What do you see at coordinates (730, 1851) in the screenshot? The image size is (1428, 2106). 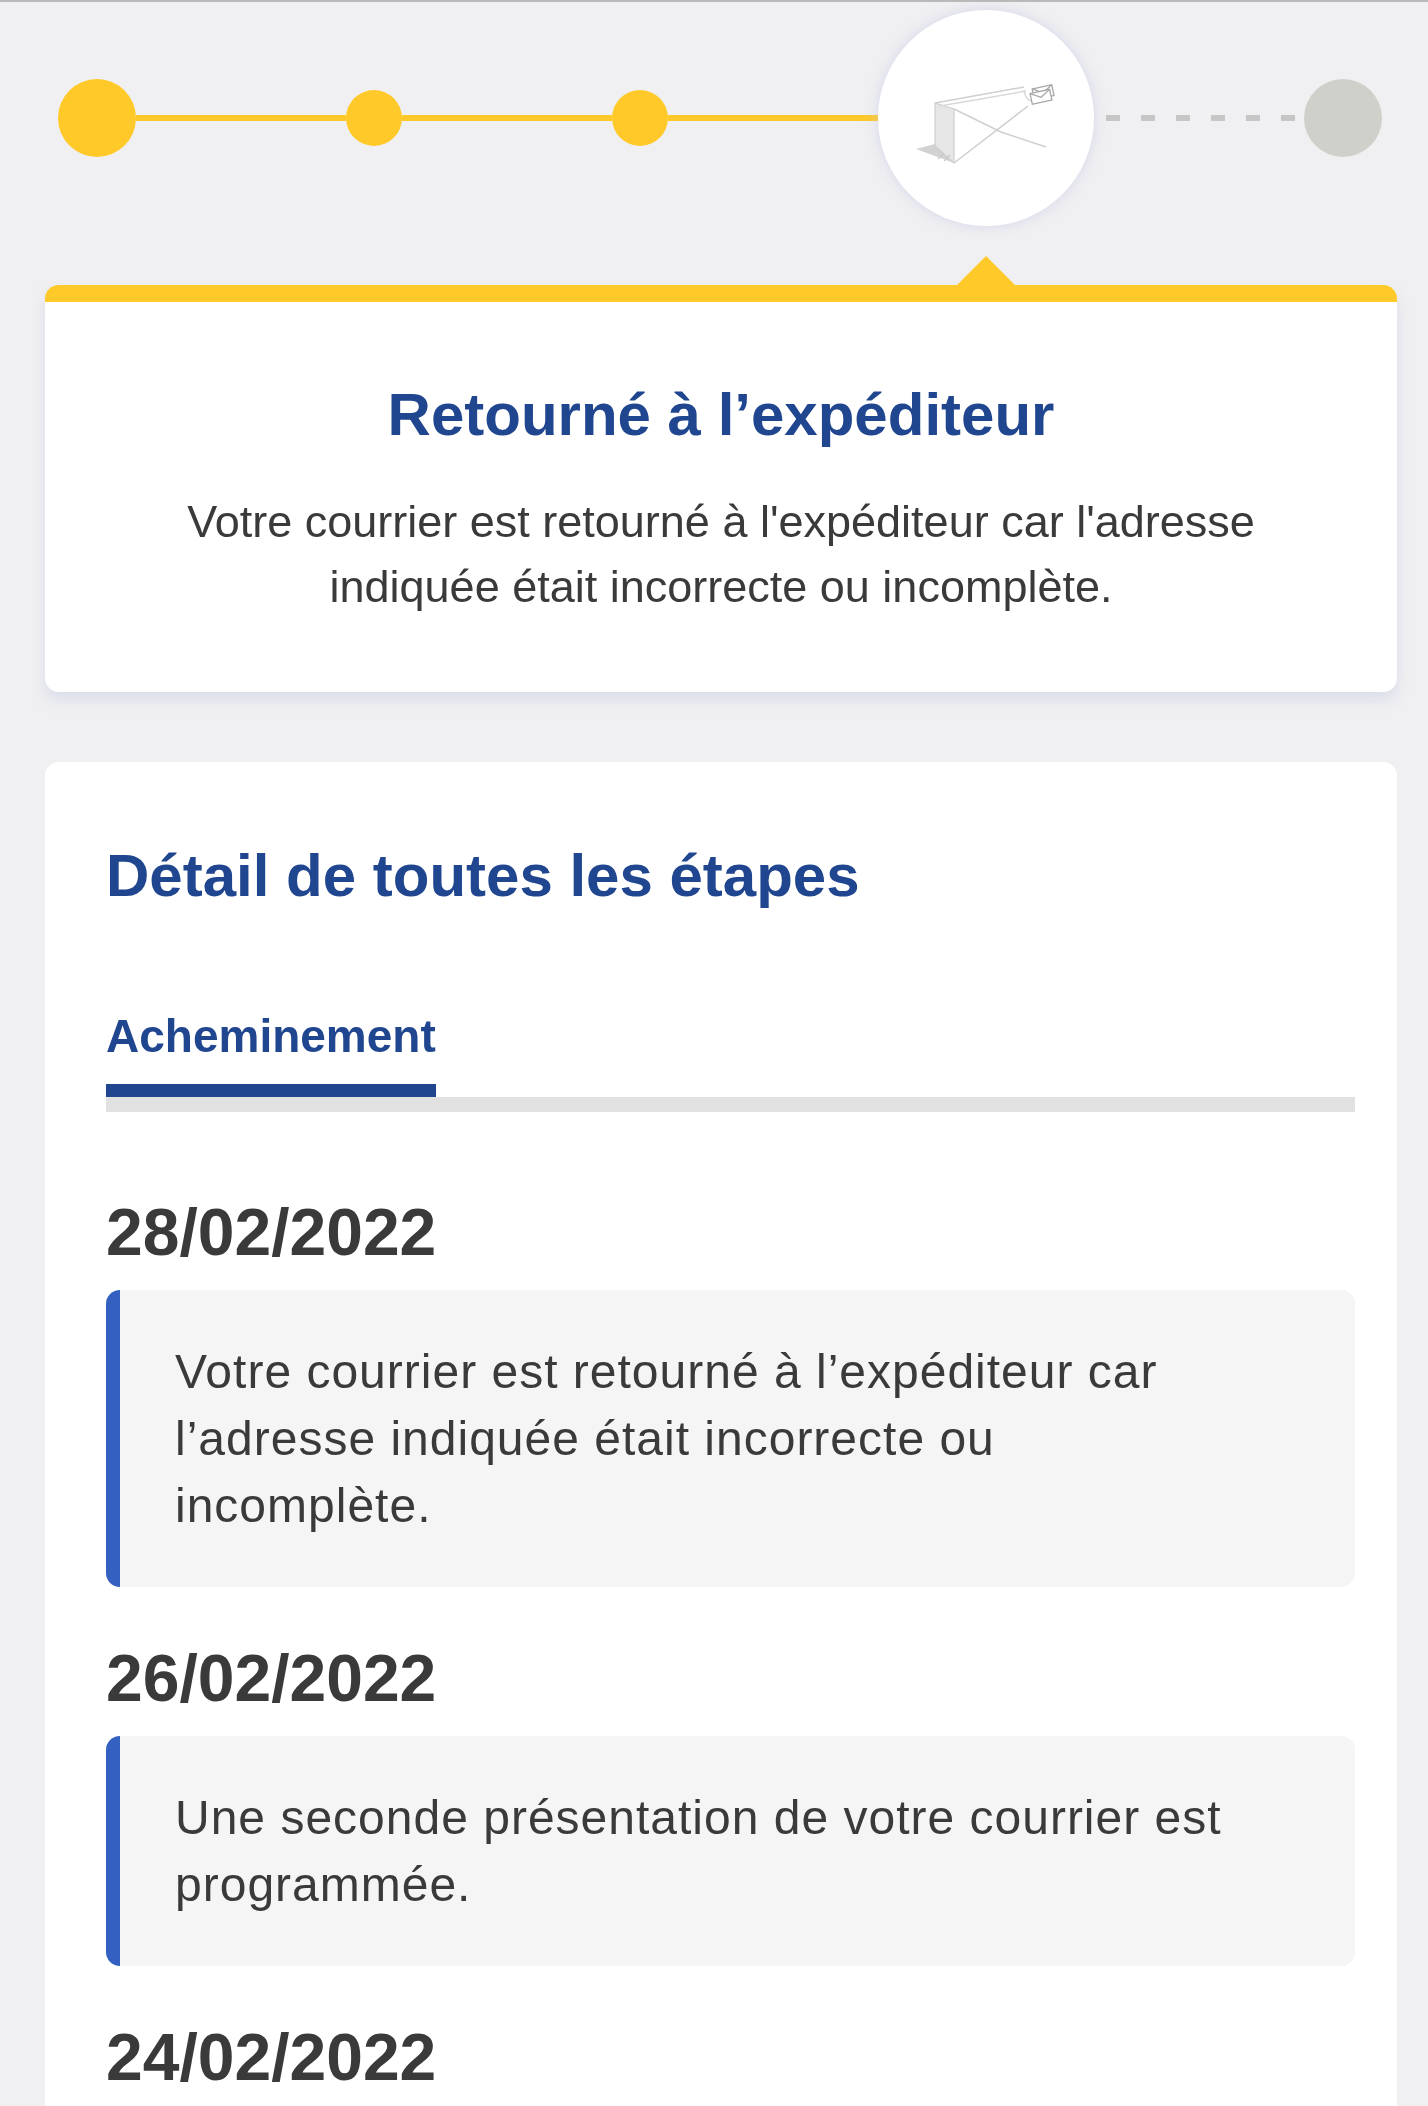 I see `event-message: Une seconde présentation de votre courrier est programmée.` at bounding box center [730, 1851].